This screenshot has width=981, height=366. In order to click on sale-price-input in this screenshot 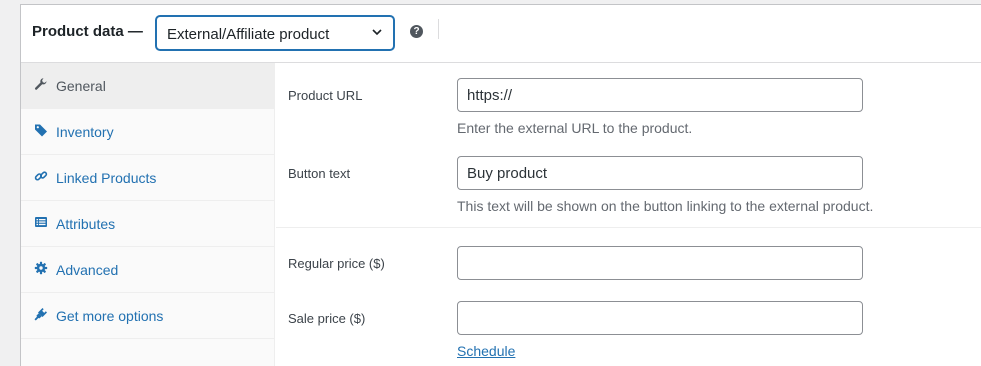, I will do `click(660, 318)`.